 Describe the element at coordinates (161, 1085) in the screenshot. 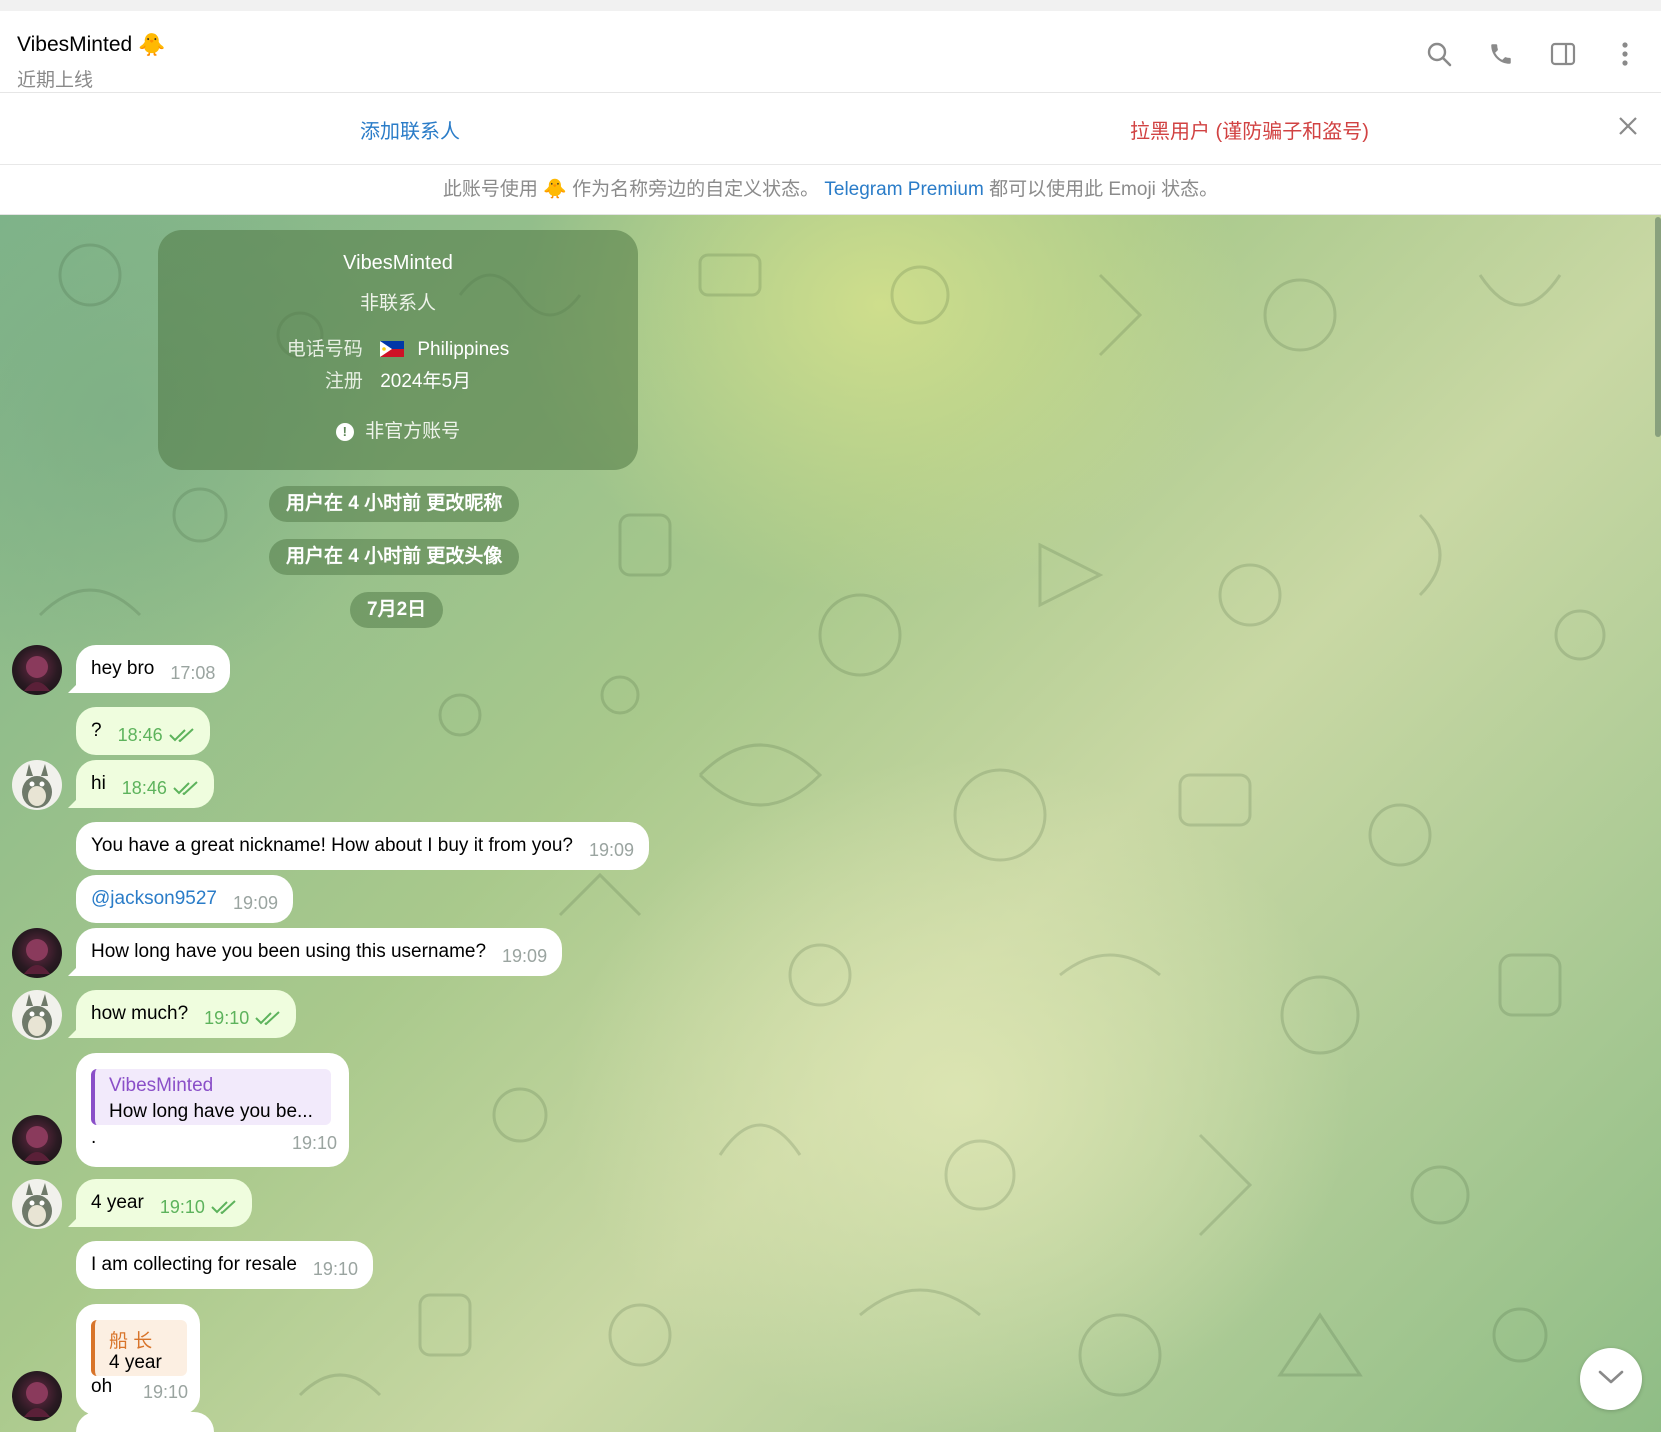

I see `reply-author: VibesMinted` at that location.